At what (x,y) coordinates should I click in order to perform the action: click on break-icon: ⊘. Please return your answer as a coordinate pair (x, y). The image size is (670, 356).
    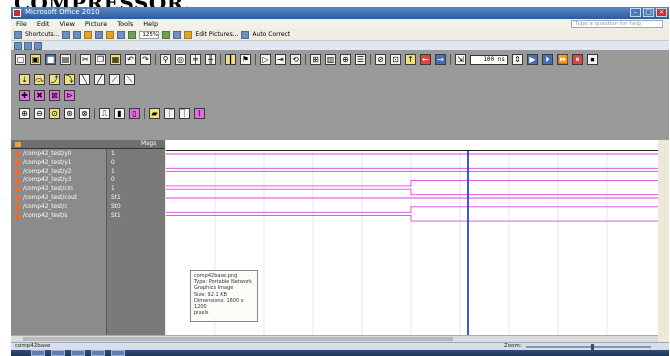
    Looking at the image, I should click on (380, 59).